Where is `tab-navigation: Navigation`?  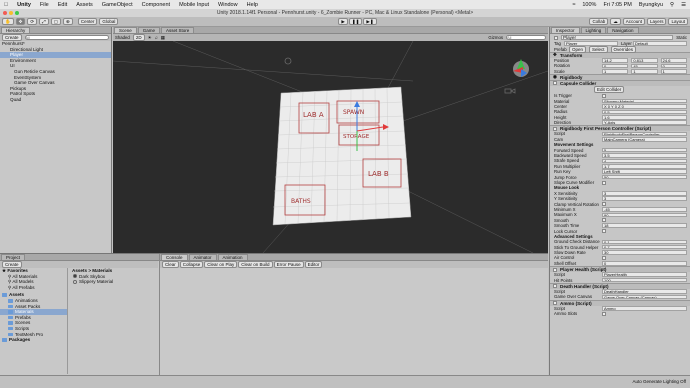
tab-navigation: Navigation is located at coordinates (623, 30).